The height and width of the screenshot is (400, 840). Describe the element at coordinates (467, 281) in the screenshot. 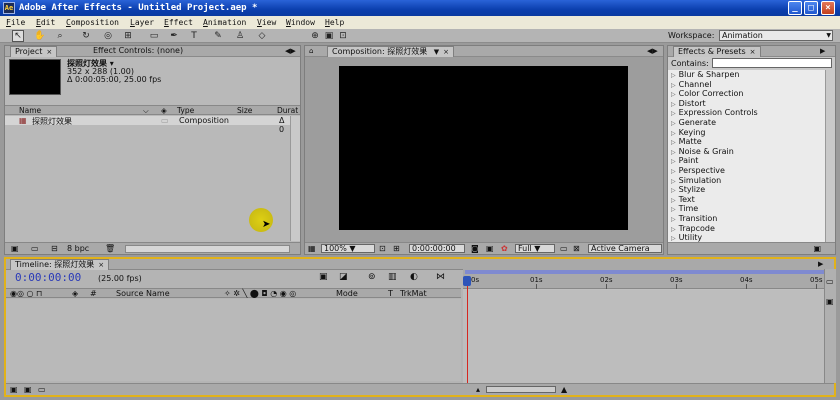

I see `current-time-indicator` at that location.